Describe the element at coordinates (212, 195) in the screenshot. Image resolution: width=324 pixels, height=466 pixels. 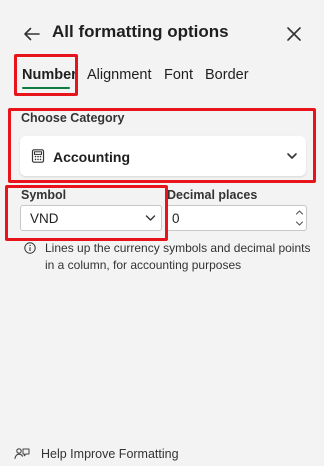
I see `decimal-places-label: Decimal places` at that location.